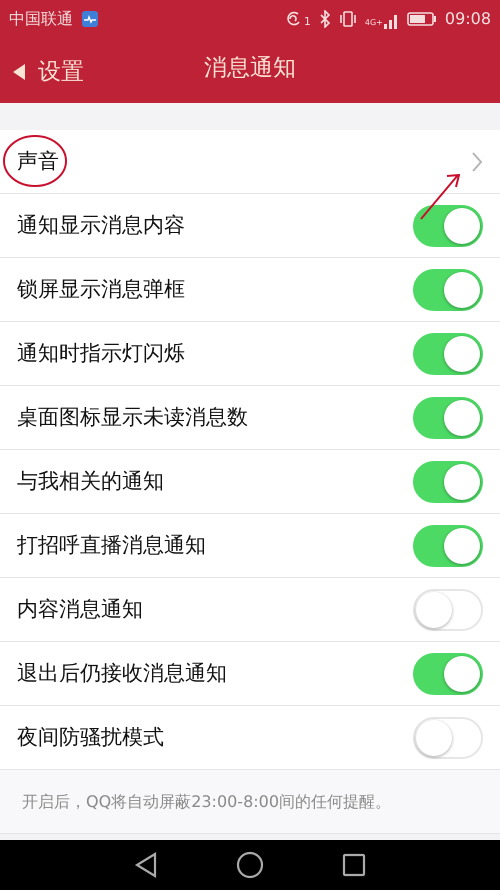 This screenshot has height=890, width=500. I want to click on sound-setting-row: 声音, so click(250, 162).